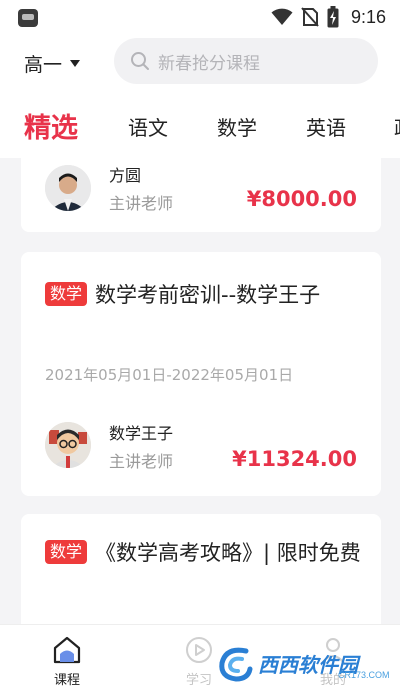  I want to click on grade-selector: 高一, so click(52, 63).